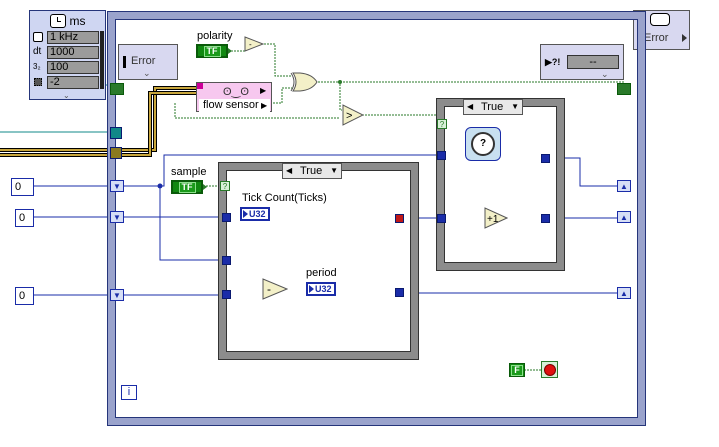  Describe the element at coordinates (255, 44) in the screenshot. I see `not-gate-icon: -` at that location.